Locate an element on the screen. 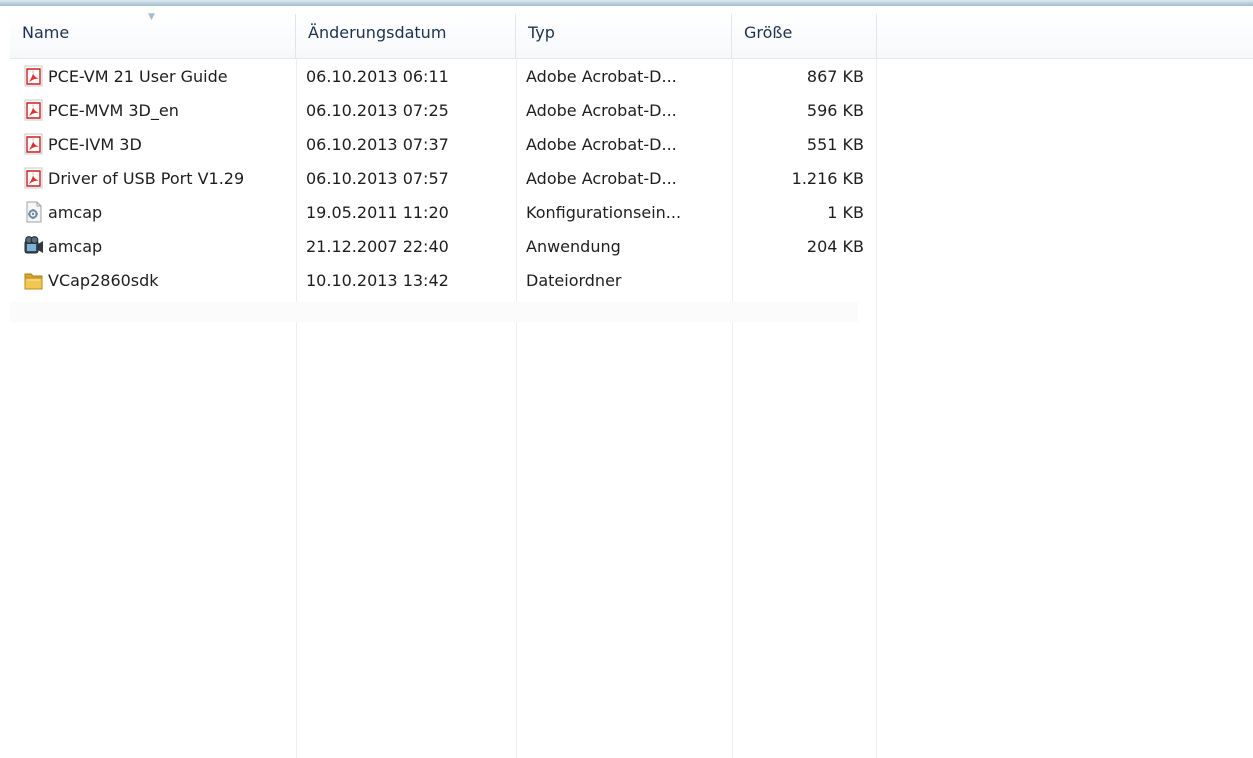 This screenshot has height=758, width=1253. window-top-border is located at coordinates (626, 3).